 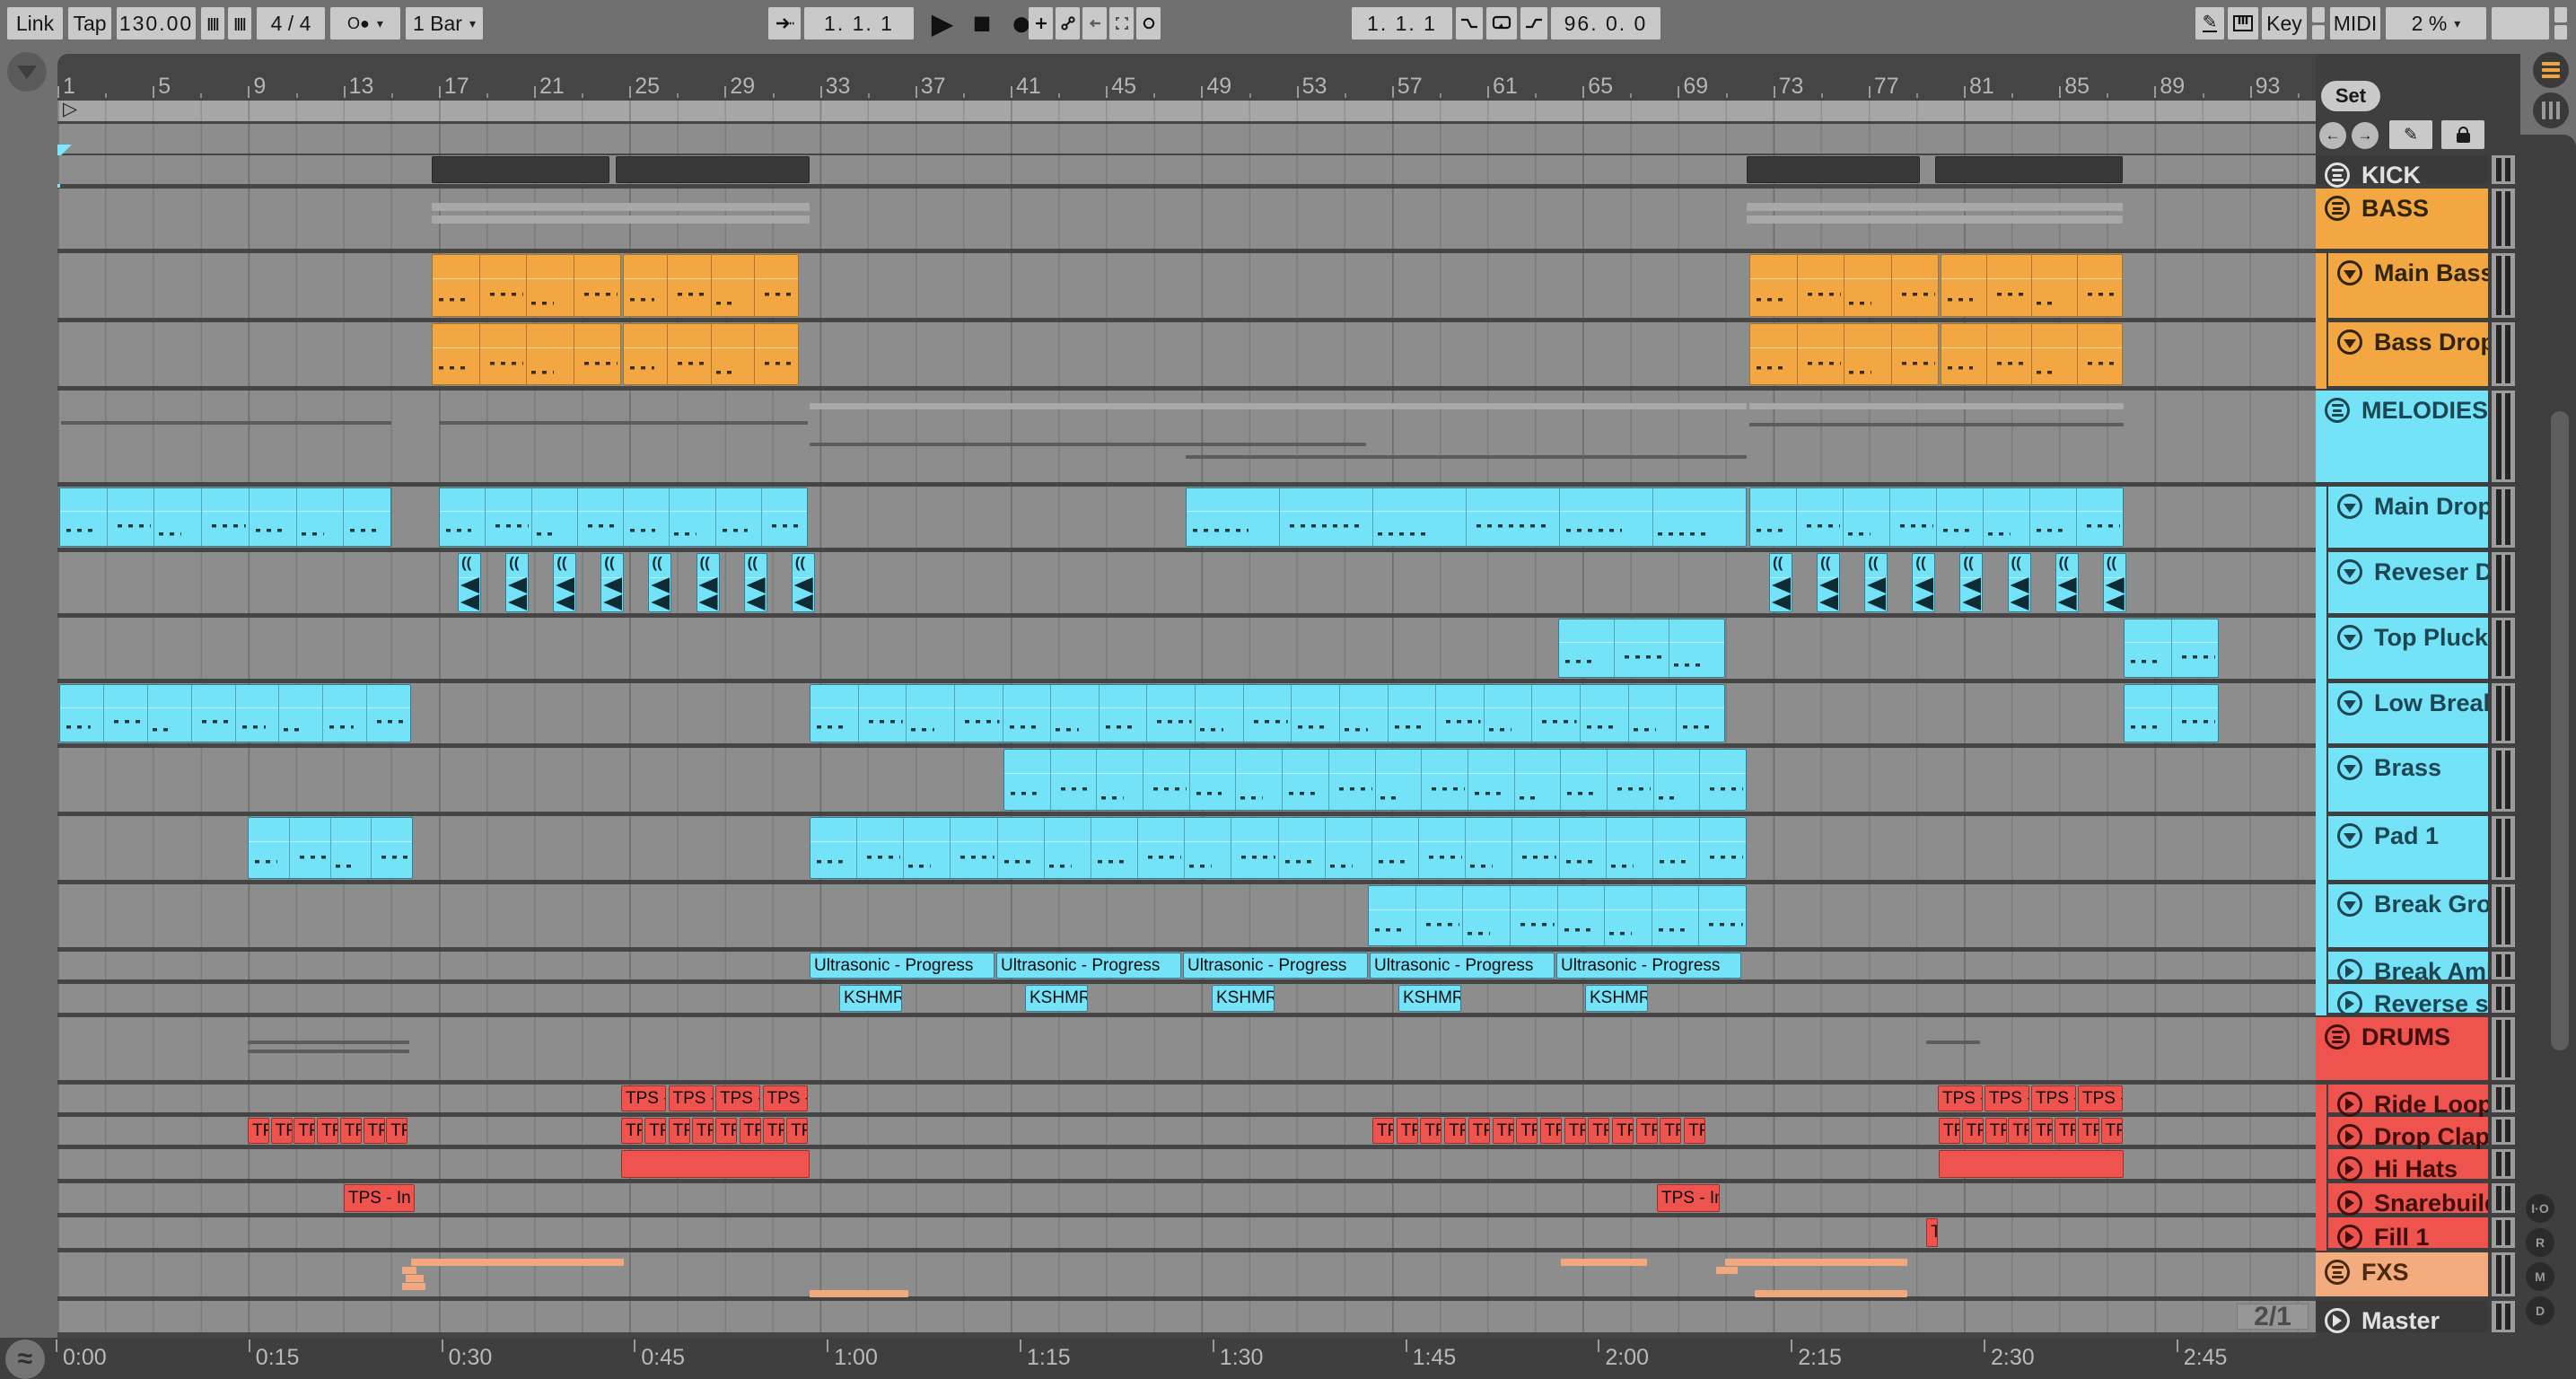 I want to click on lane-top-pluck, so click(x=1186, y=648).